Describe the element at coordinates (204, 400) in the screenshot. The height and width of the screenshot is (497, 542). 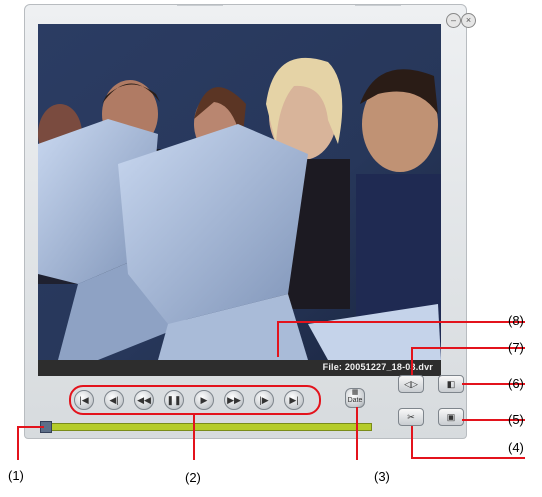
I see `play-icon: ▶` at that location.